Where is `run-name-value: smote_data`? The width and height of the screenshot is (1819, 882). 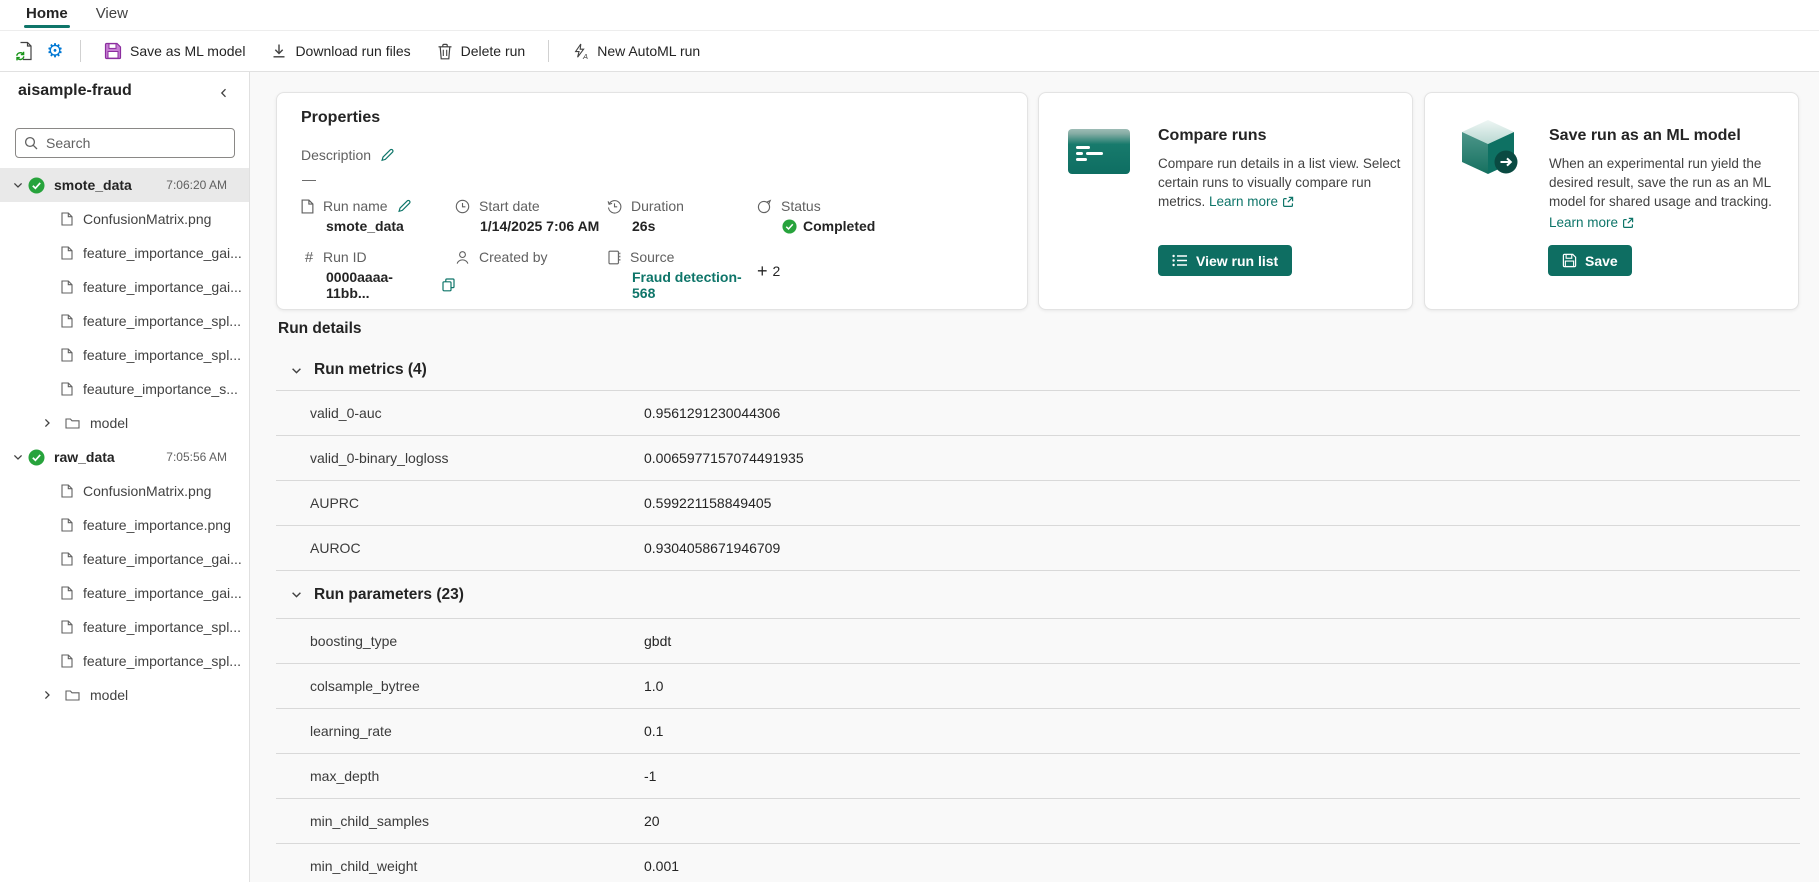 run-name-value: smote_data is located at coordinates (365, 226).